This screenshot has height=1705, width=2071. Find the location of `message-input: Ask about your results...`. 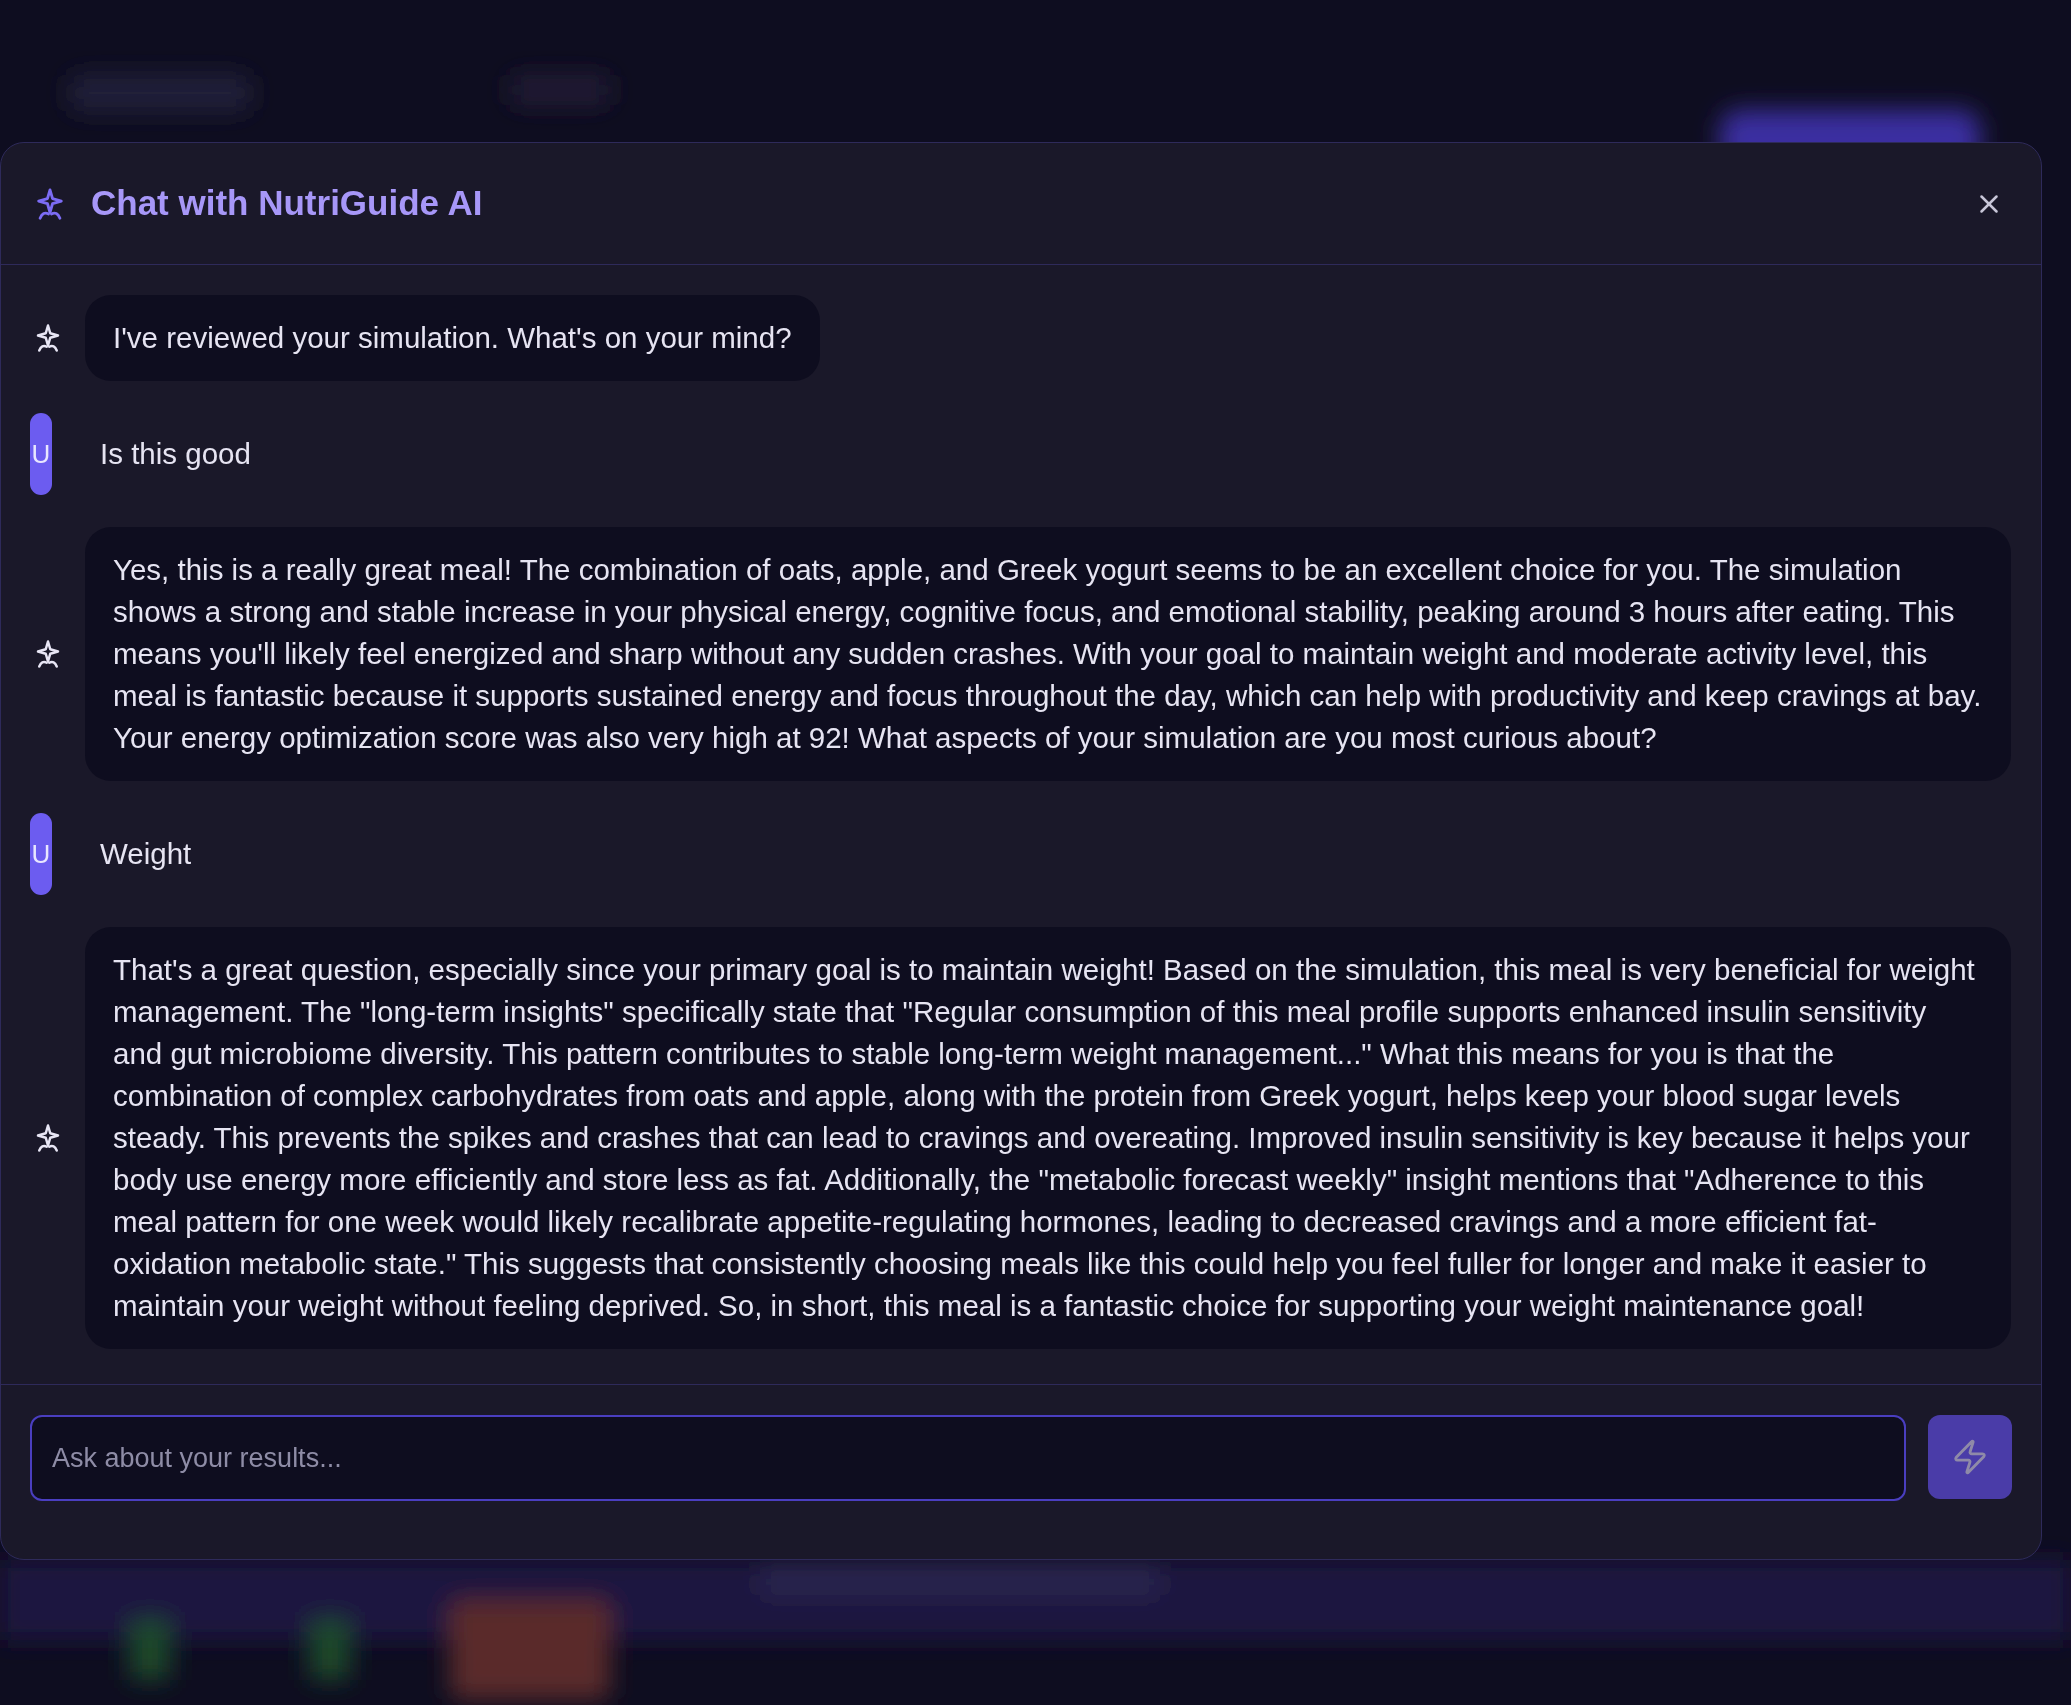

message-input: Ask about your results... is located at coordinates (968, 1458).